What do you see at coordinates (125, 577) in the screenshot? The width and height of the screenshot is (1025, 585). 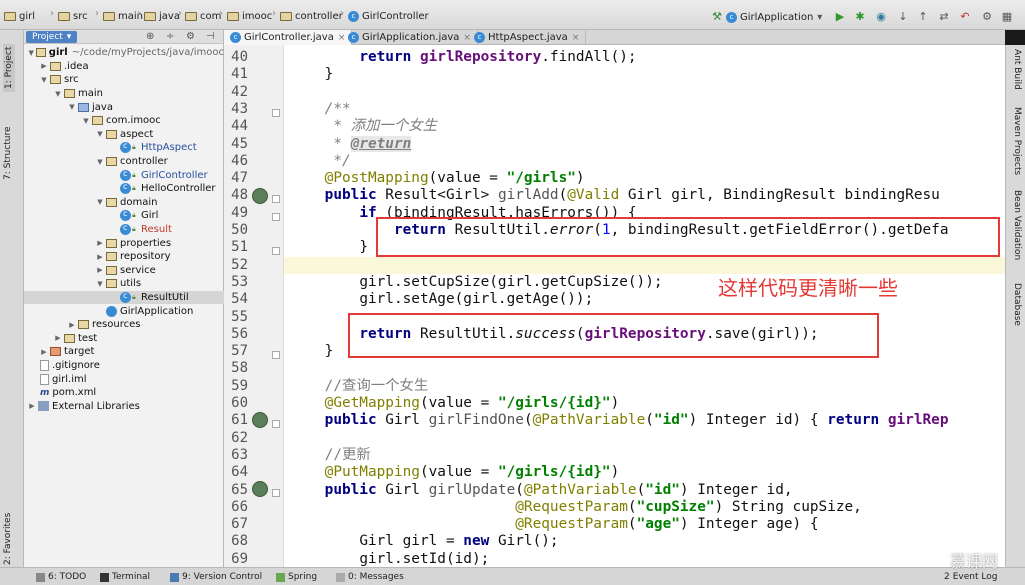 I see `tool-tab-terminal: Terminal` at bounding box center [125, 577].